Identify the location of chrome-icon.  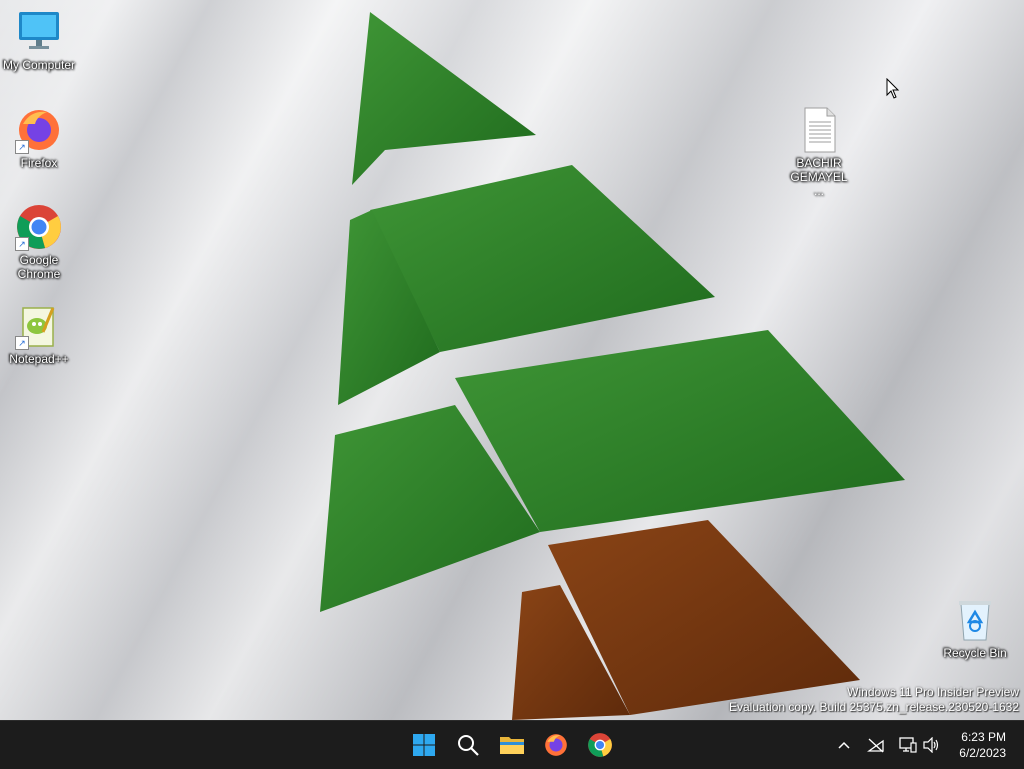
(600, 745).